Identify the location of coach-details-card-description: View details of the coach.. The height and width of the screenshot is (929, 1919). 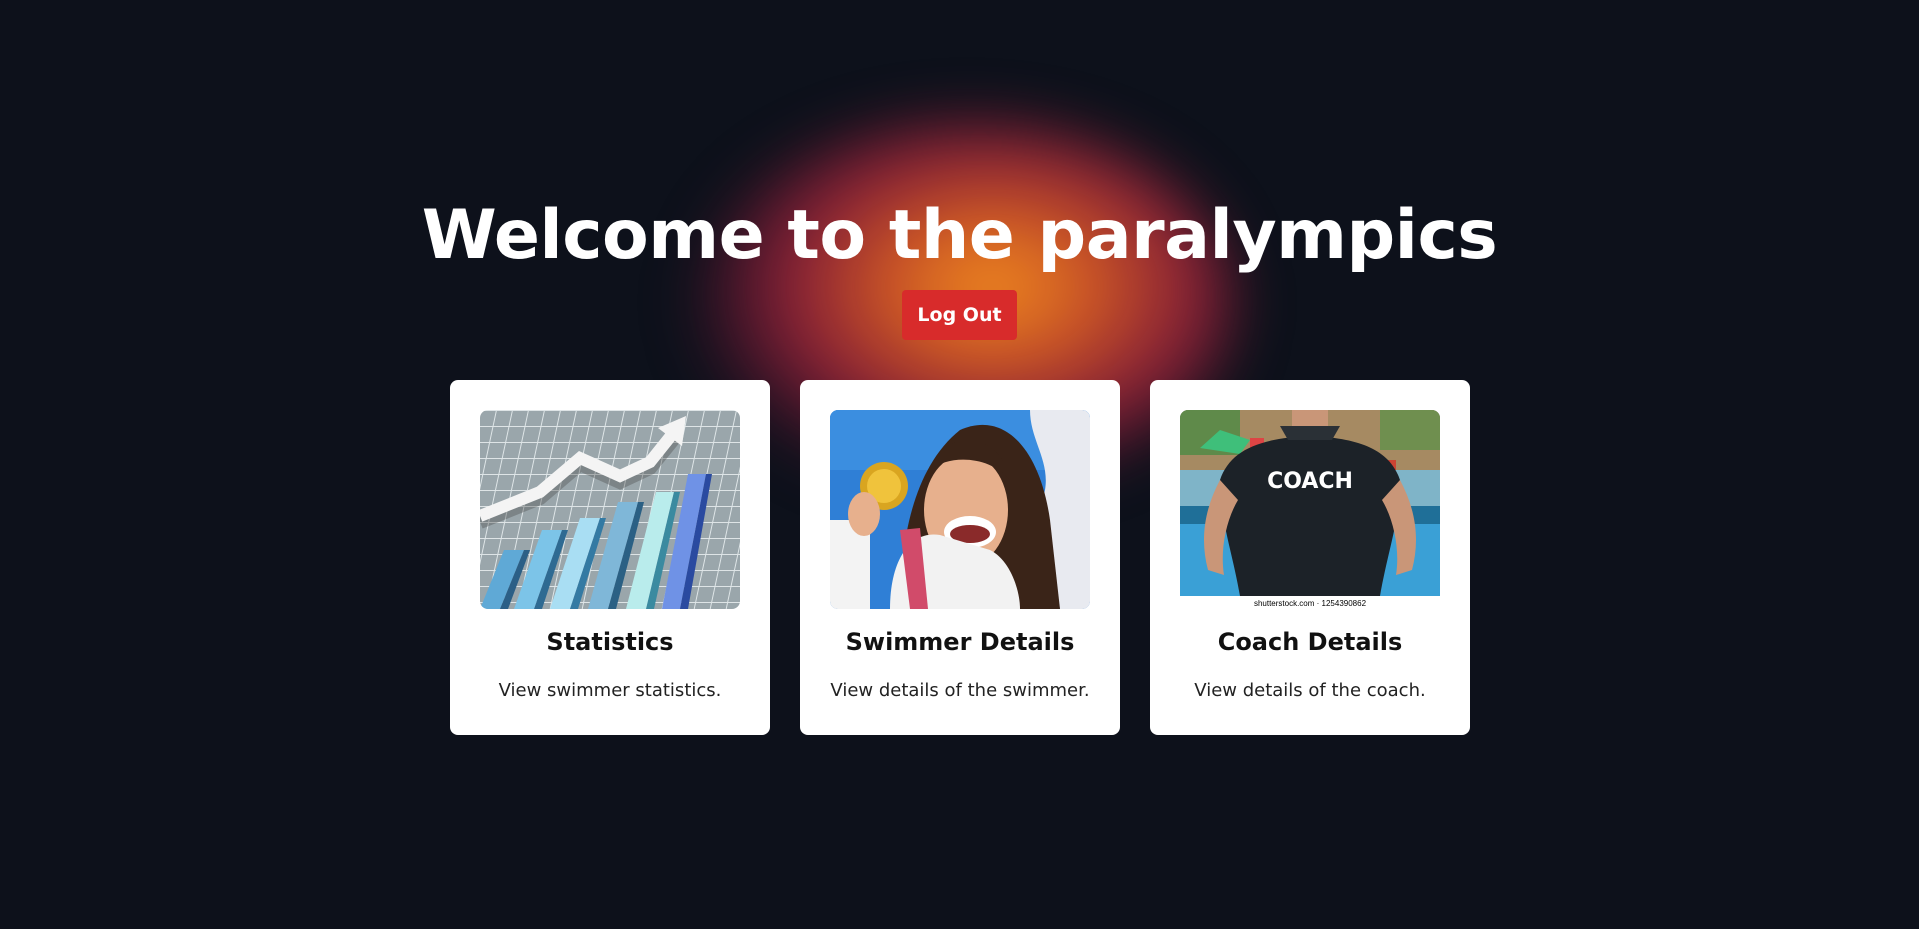
(1310, 690).